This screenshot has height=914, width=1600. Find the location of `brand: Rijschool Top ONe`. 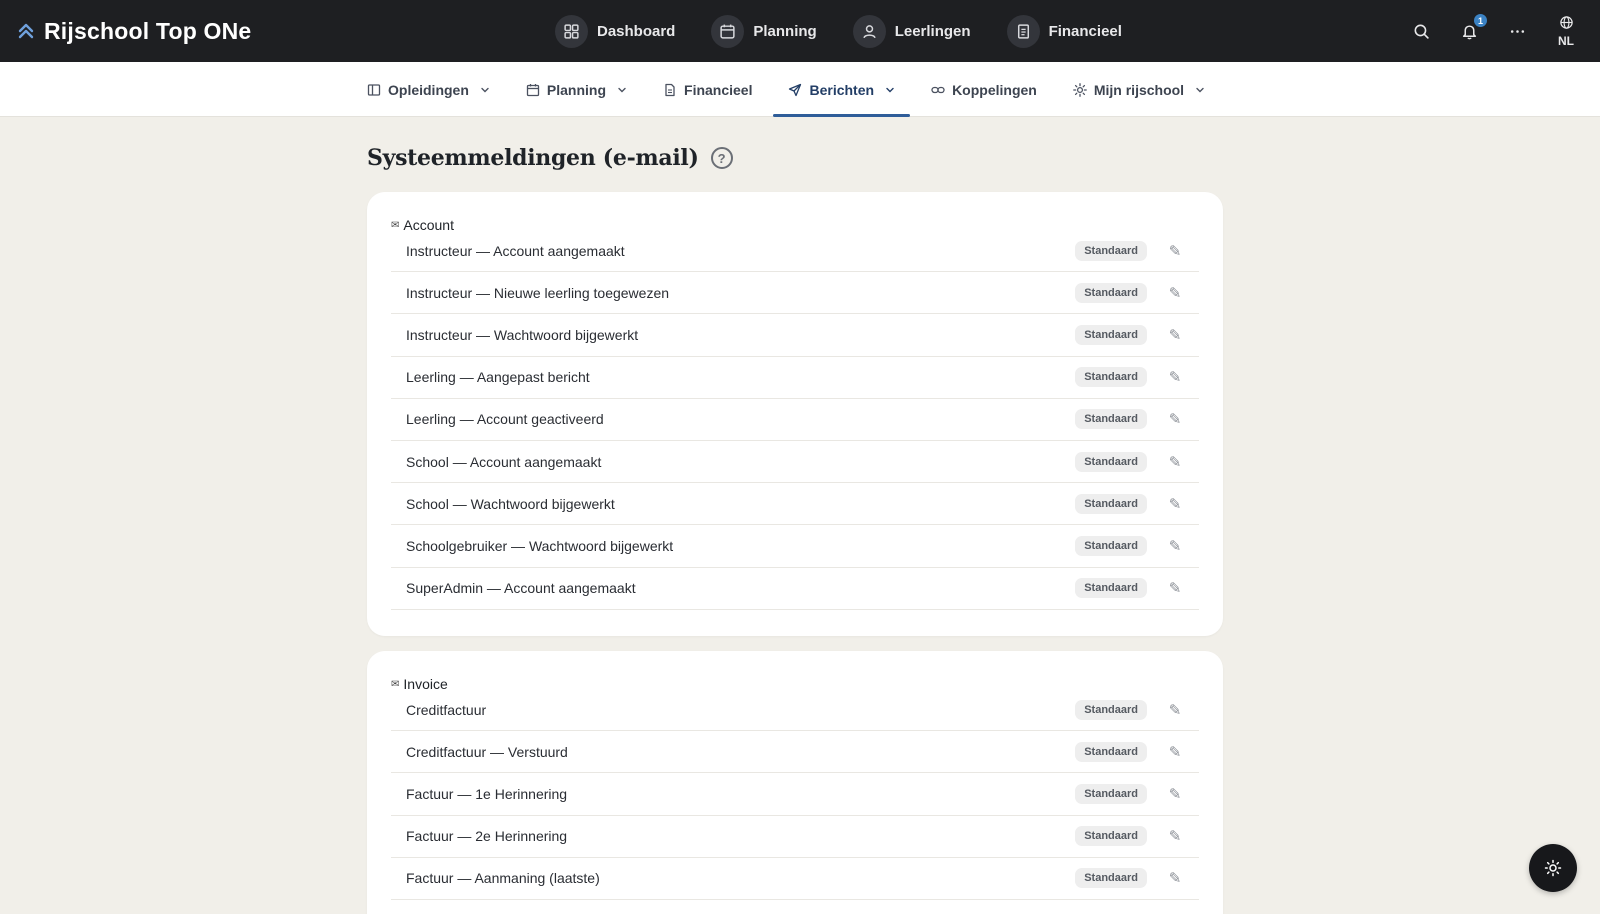

brand: Rijschool Top ONe is located at coordinates (133, 31).